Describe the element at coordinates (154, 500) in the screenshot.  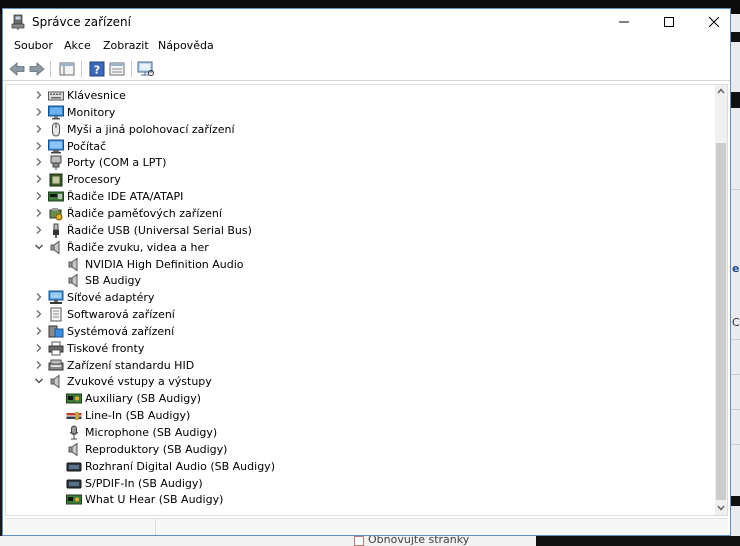
I see `tree-item-label: What U Hear (SB Audigy)` at that location.